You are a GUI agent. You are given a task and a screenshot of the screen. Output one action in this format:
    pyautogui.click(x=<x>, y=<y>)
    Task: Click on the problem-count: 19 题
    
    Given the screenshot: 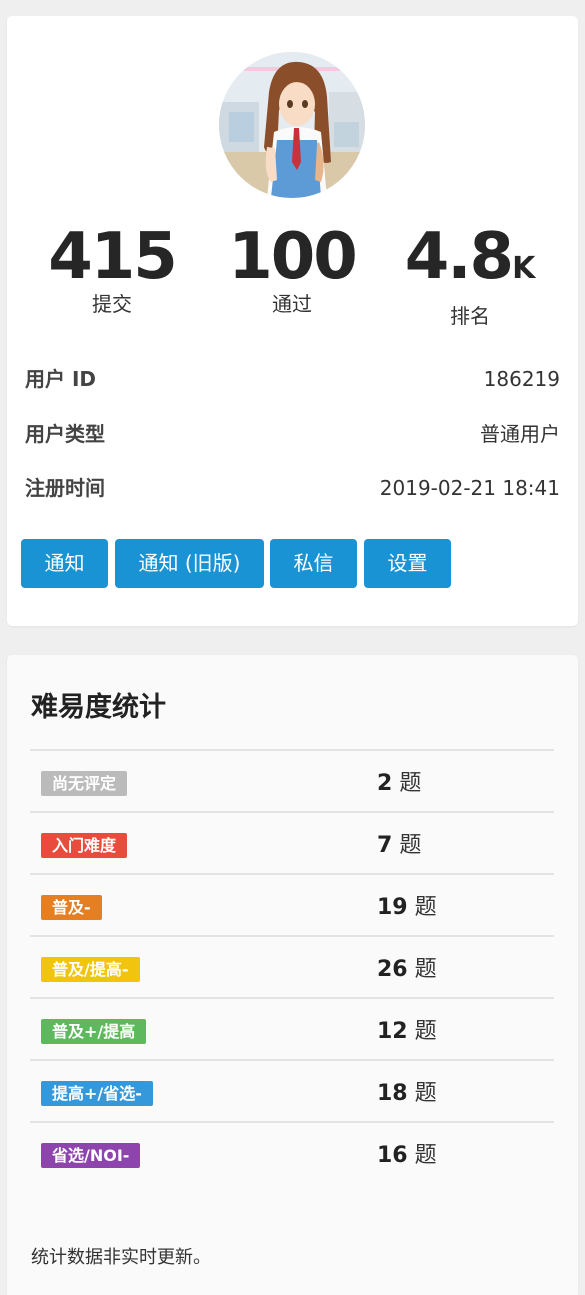 What is the action you would take?
    pyautogui.click(x=407, y=905)
    